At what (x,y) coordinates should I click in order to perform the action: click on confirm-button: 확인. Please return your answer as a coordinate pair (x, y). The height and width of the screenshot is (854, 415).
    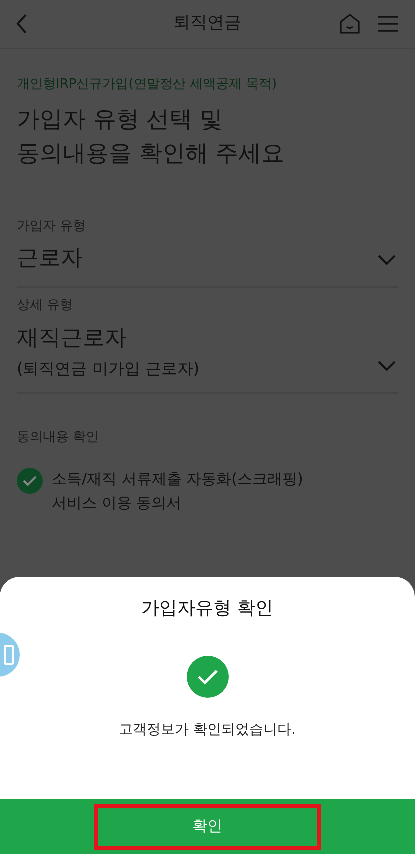
    Looking at the image, I should click on (207, 827).